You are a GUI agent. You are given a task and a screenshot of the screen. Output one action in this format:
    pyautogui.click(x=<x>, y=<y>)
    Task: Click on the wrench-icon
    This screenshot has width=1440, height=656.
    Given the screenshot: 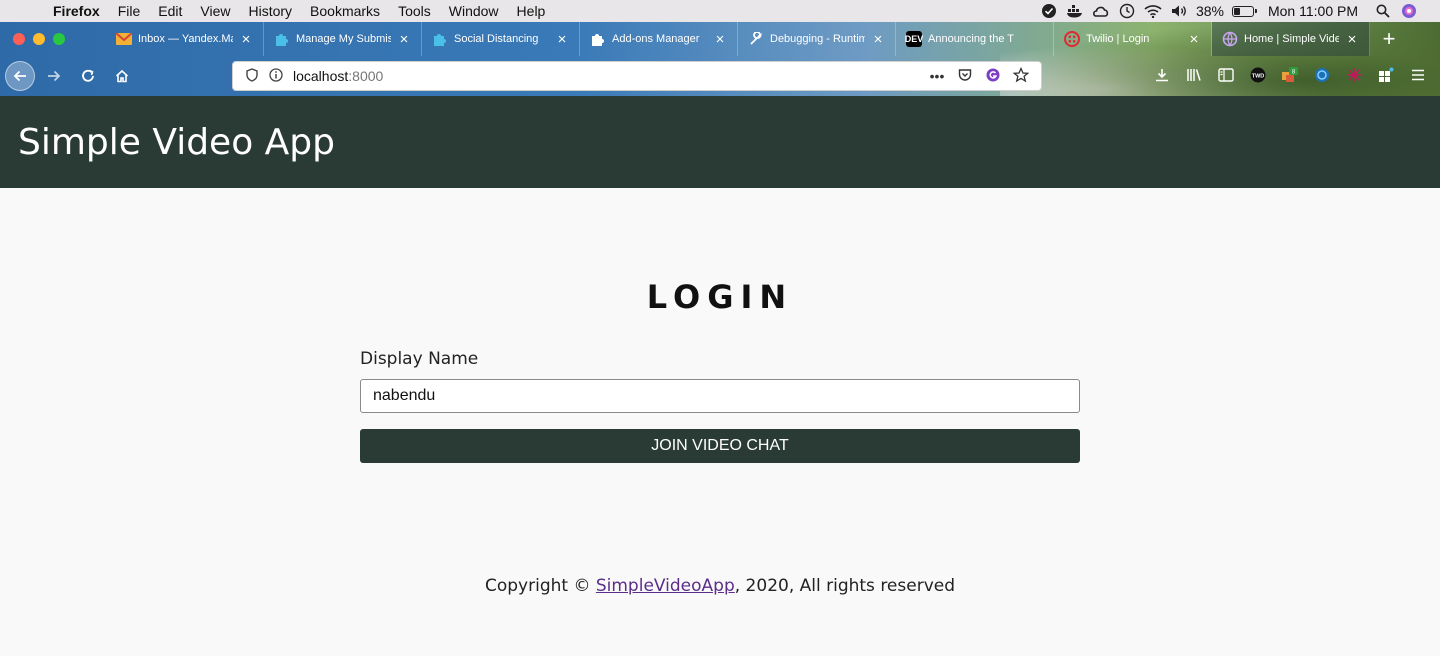 What is the action you would take?
    pyautogui.click(x=756, y=39)
    